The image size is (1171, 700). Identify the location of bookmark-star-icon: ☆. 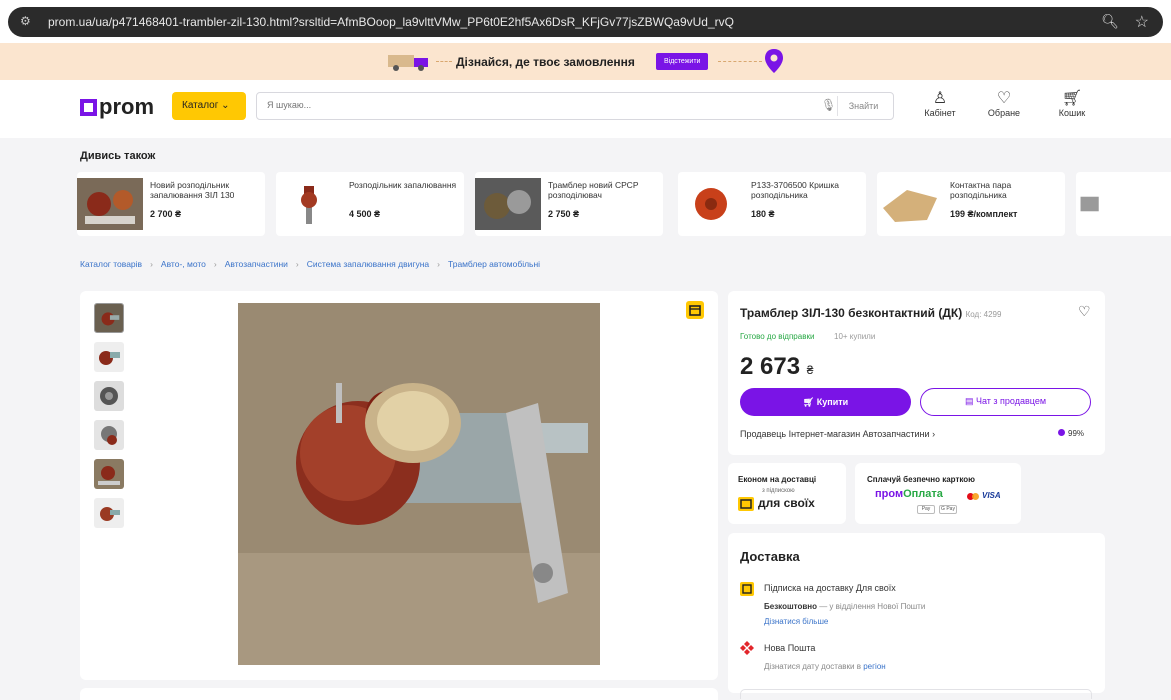
(1142, 22).